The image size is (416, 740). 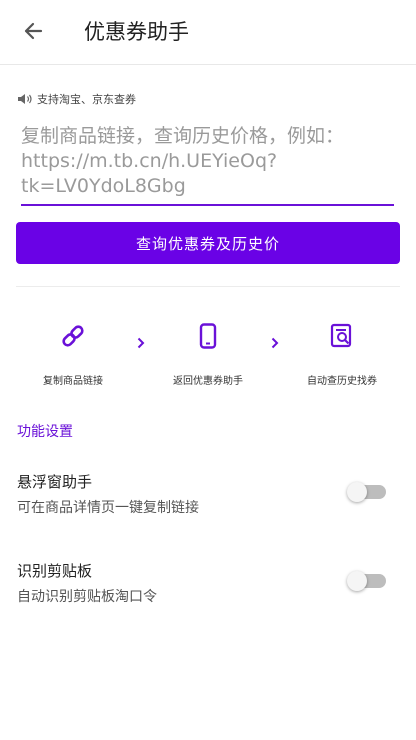 What do you see at coordinates (341, 335) in the screenshot?
I see `search-document-icon` at bounding box center [341, 335].